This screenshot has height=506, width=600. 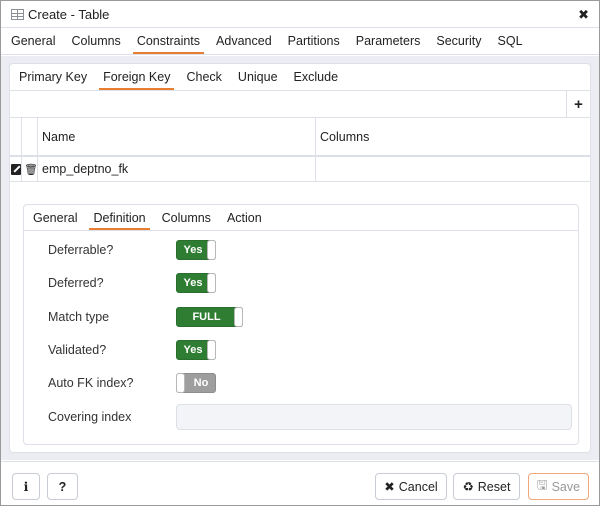 What do you see at coordinates (542, 485) in the screenshot?
I see `save-icon: 🖫` at bounding box center [542, 485].